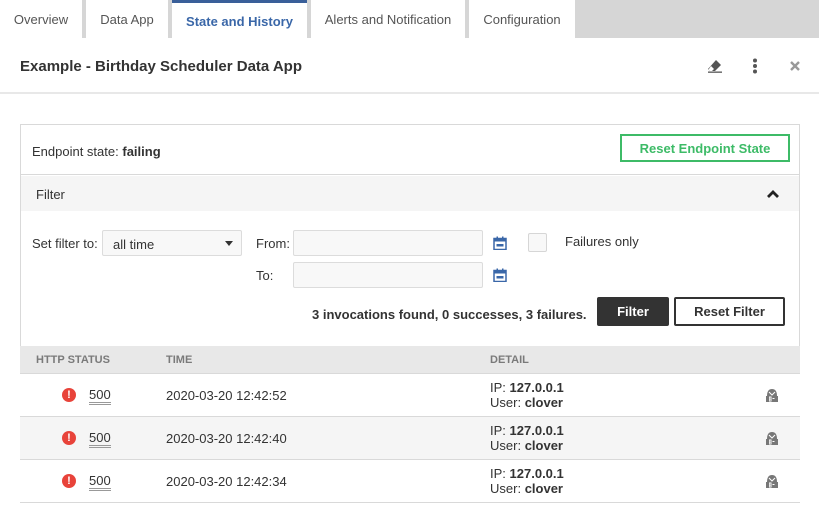  I want to click on failures-only-label: Failures only, so click(602, 241).